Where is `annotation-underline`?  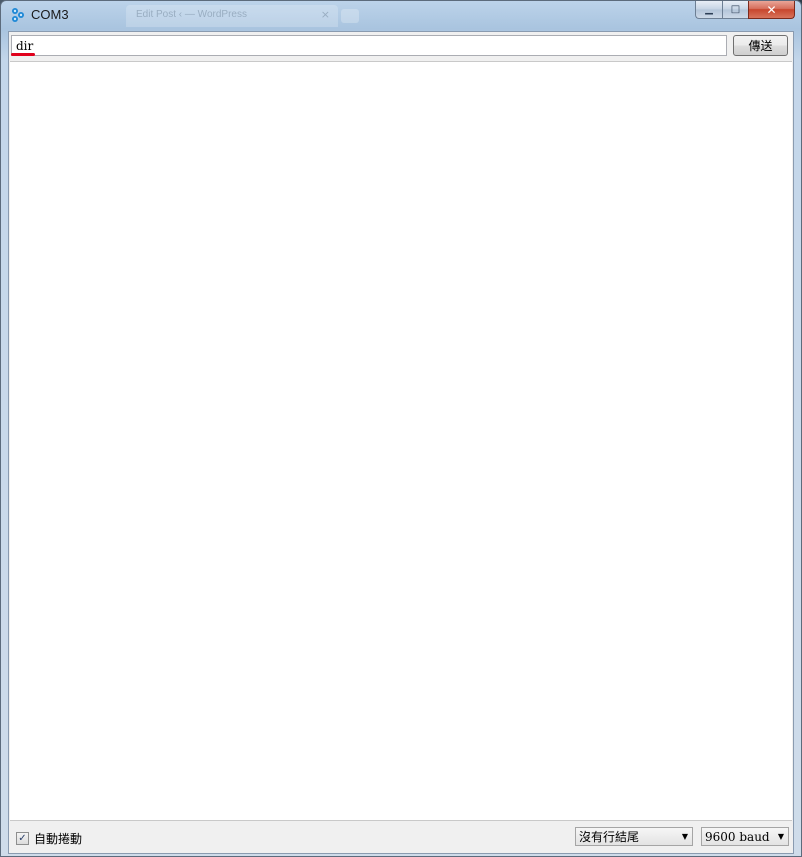 annotation-underline is located at coordinates (23, 54).